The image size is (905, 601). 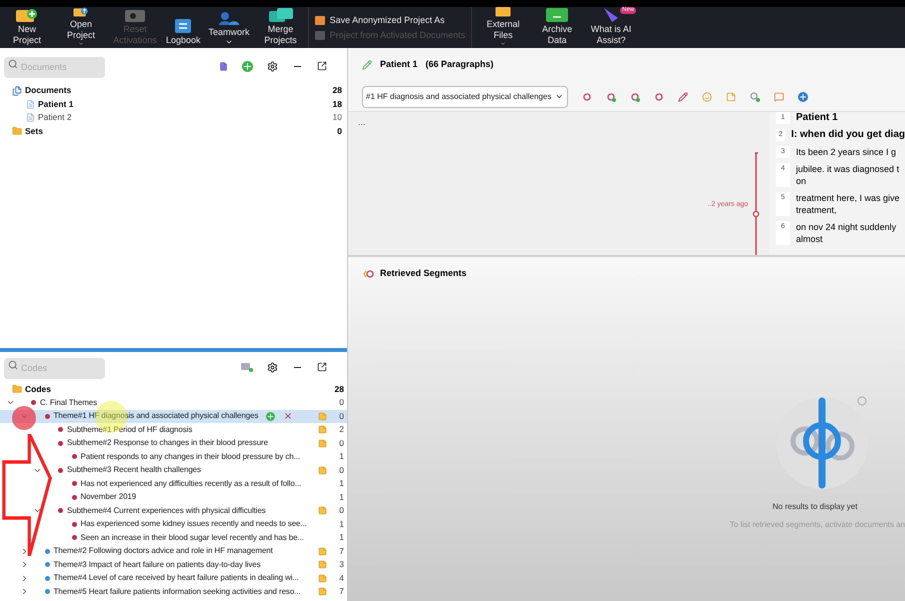 I want to click on code-row: Has experienced some kidney issues recently and needs to see... 1, so click(x=173, y=524).